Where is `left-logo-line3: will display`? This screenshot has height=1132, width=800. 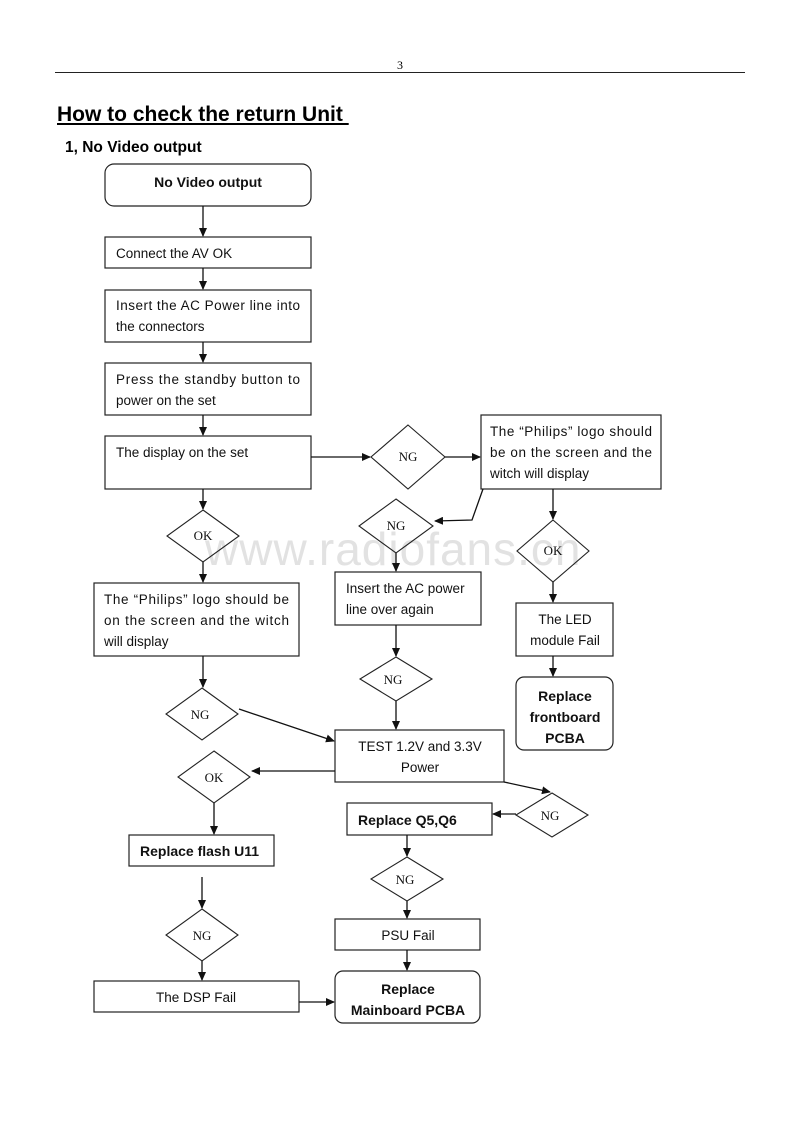 left-logo-line3: will display is located at coordinates (136, 641).